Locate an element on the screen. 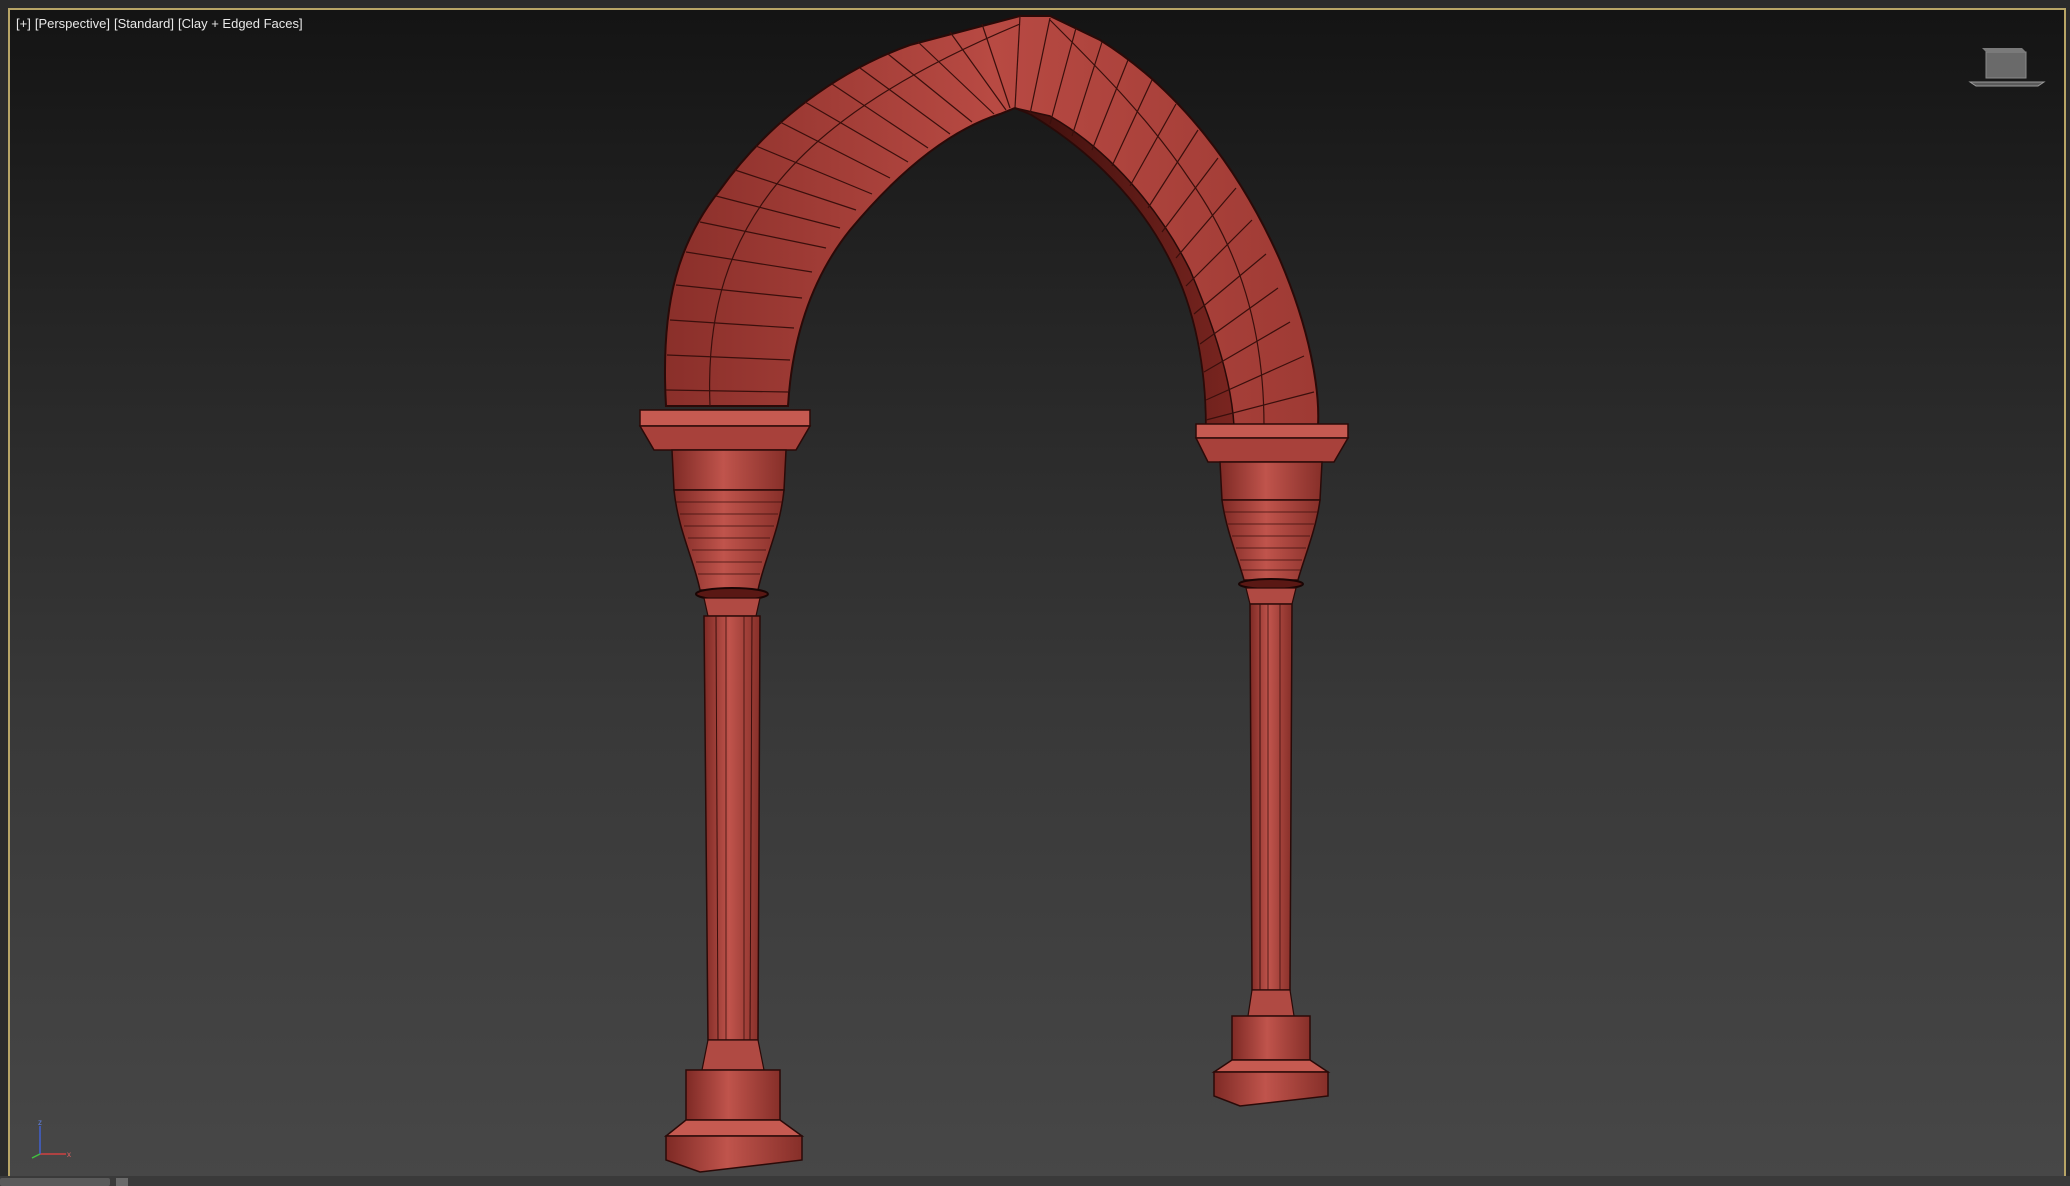 This screenshot has width=2070, height=1186. right-column is located at coordinates (1272, 765).